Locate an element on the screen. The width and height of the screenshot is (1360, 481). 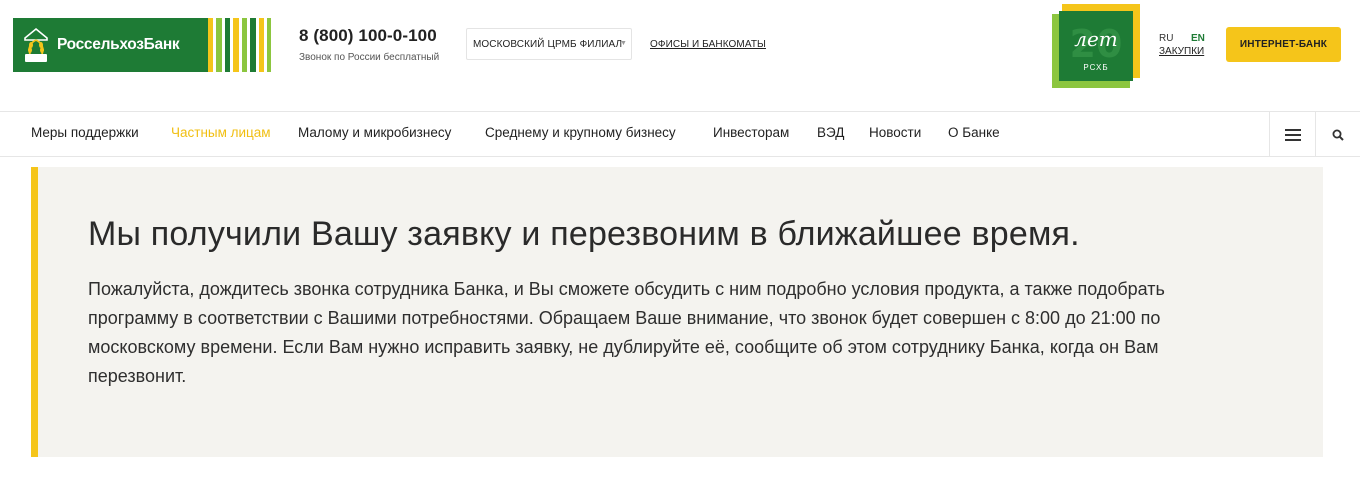
internet-bank-button: ИНТЕРНЕТ-БАНК is located at coordinates (1283, 44).